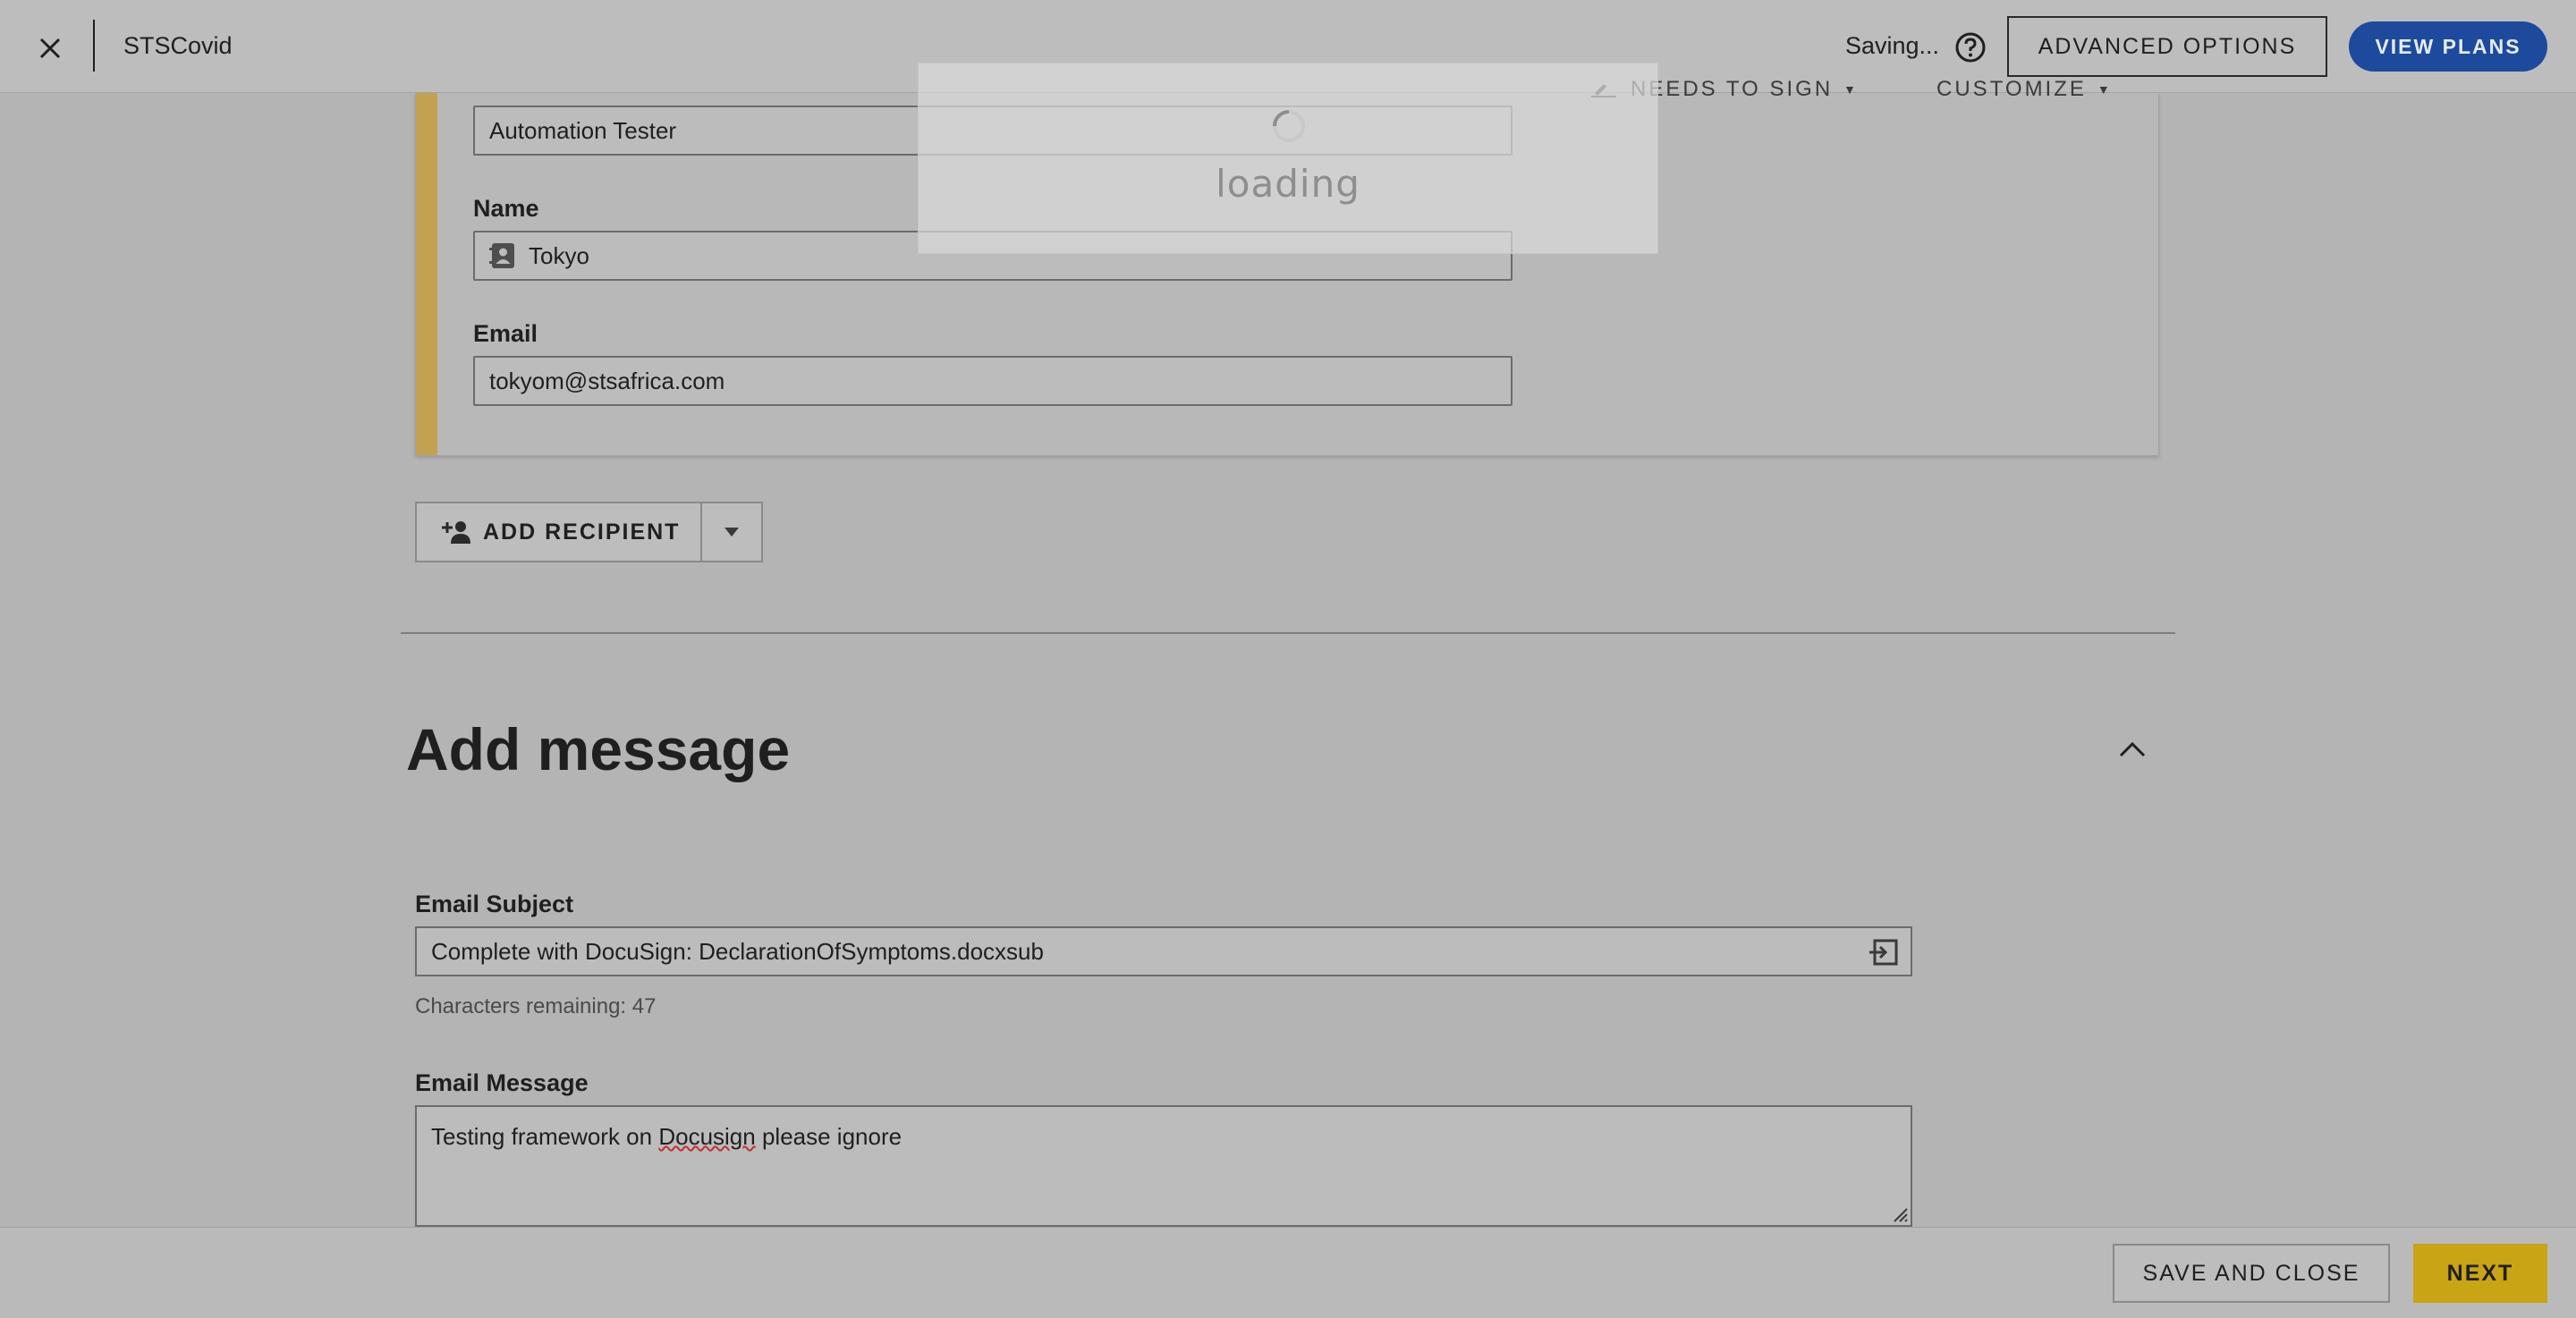  What do you see at coordinates (1288, 633) in the screenshot?
I see `section-divider` at bounding box center [1288, 633].